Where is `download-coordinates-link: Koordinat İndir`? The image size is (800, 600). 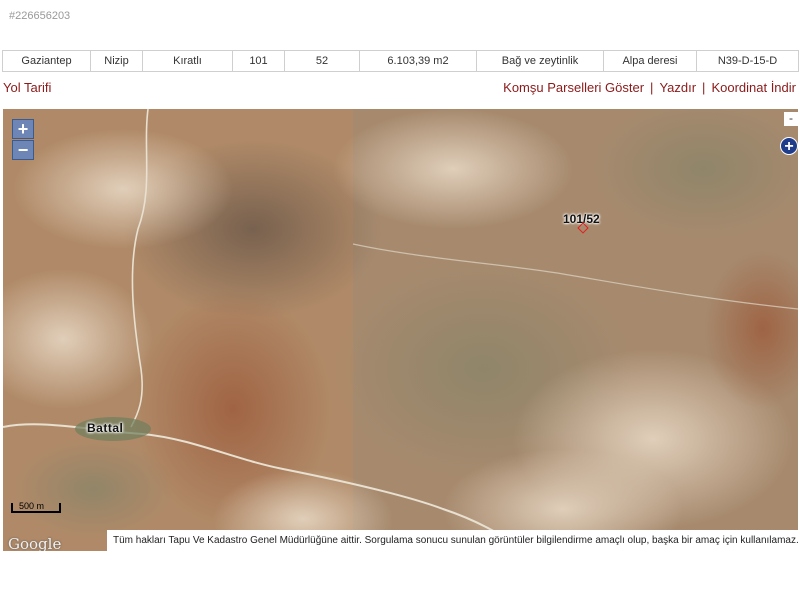
download-coordinates-link: Koordinat İndir is located at coordinates (753, 87).